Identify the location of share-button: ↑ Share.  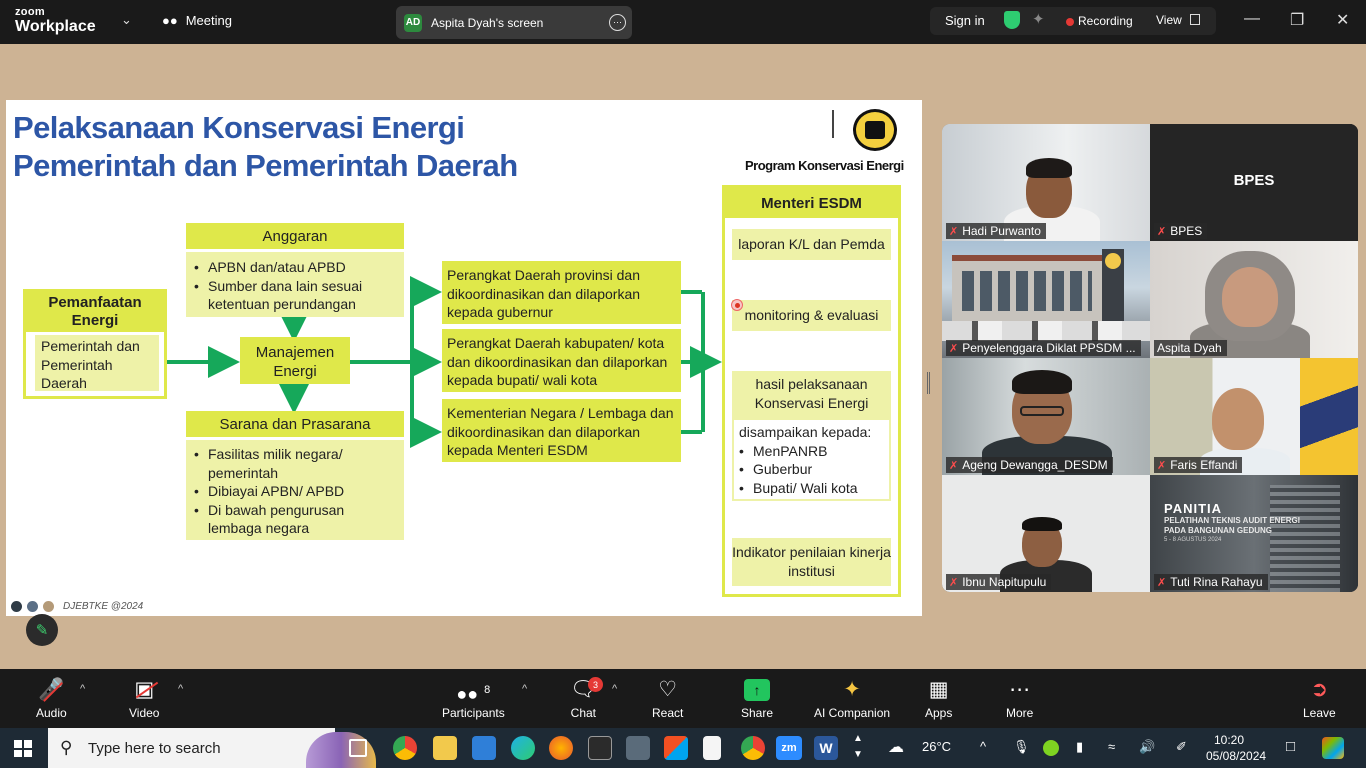
(757, 698).